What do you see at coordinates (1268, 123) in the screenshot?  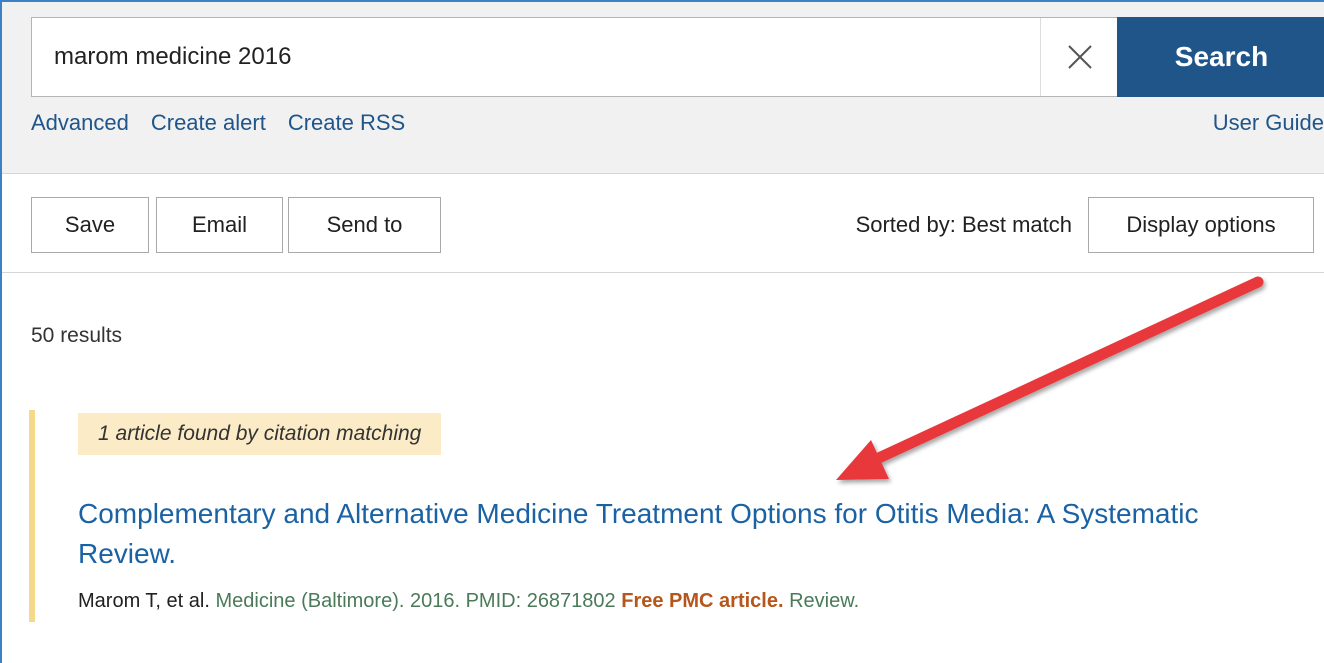 I see `user-guide-link: User Guide` at bounding box center [1268, 123].